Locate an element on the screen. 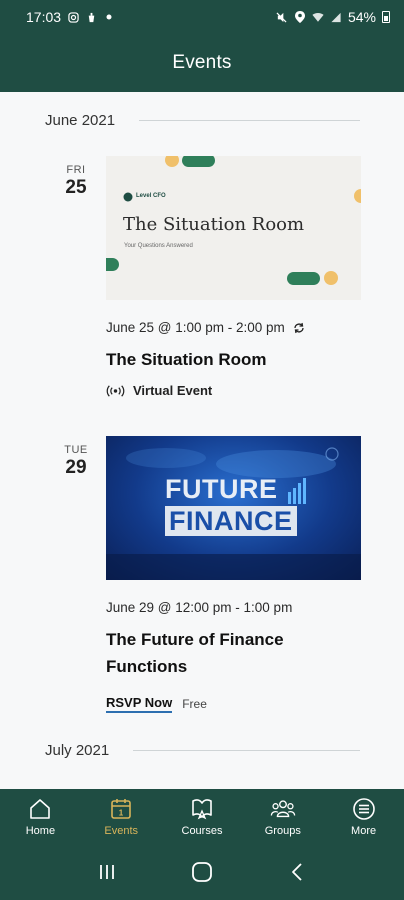 This screenshot has height=900, width=404. battery-icon is located at coordinates (386, 17).